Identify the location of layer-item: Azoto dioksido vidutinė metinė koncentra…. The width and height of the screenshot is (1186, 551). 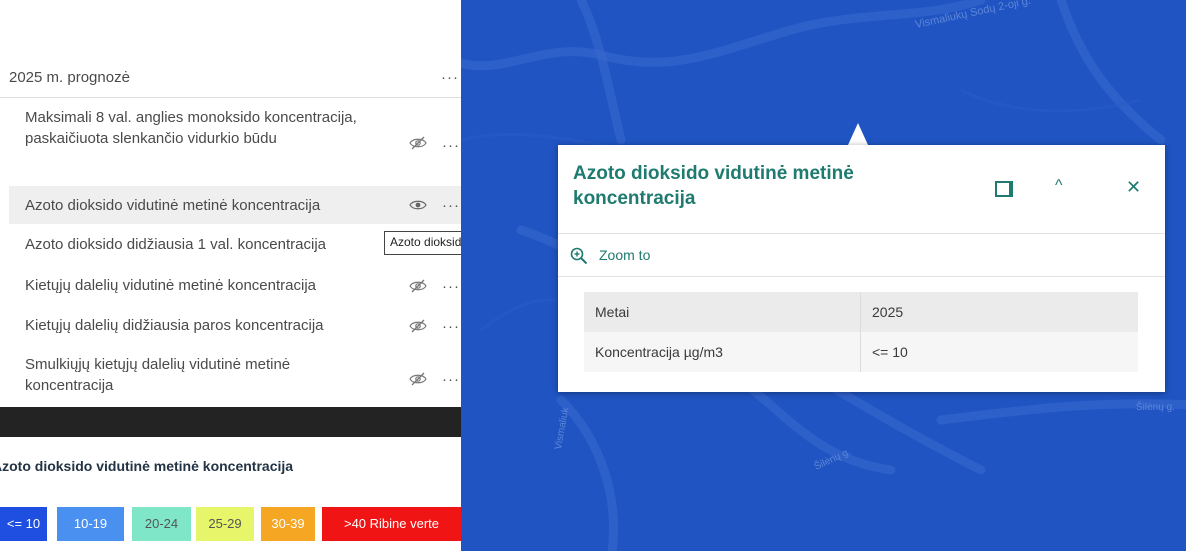
(235, 205).